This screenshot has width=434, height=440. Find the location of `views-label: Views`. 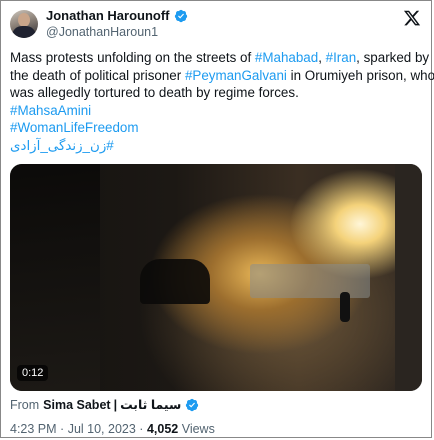

views-label: Views is located at coordinates (198, 429).